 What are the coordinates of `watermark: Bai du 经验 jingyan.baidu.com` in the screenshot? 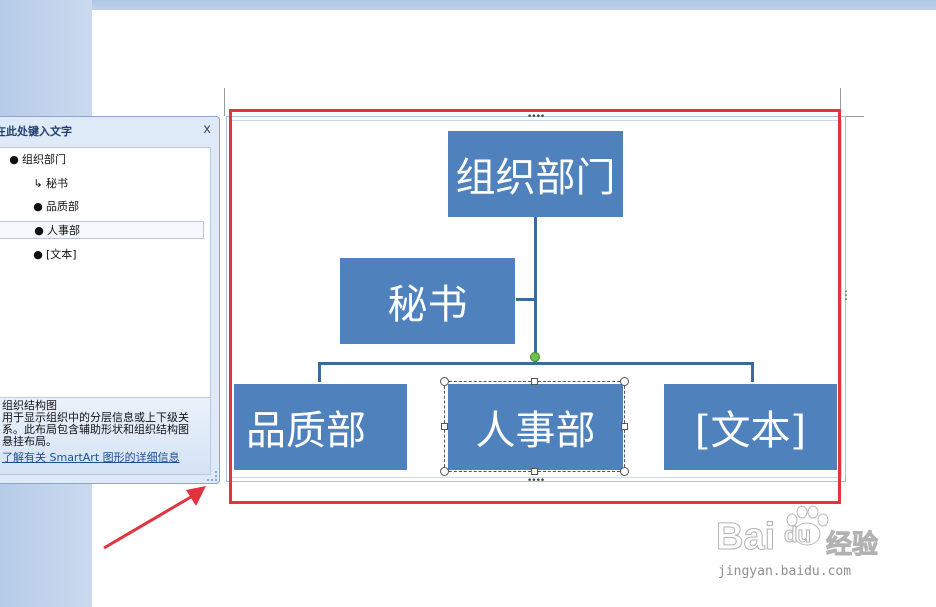 It's located at (812, 544).